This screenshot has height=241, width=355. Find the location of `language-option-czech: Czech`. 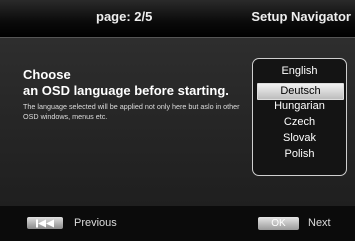

language-option-czech: Czech is located at coordinates (299, 122).